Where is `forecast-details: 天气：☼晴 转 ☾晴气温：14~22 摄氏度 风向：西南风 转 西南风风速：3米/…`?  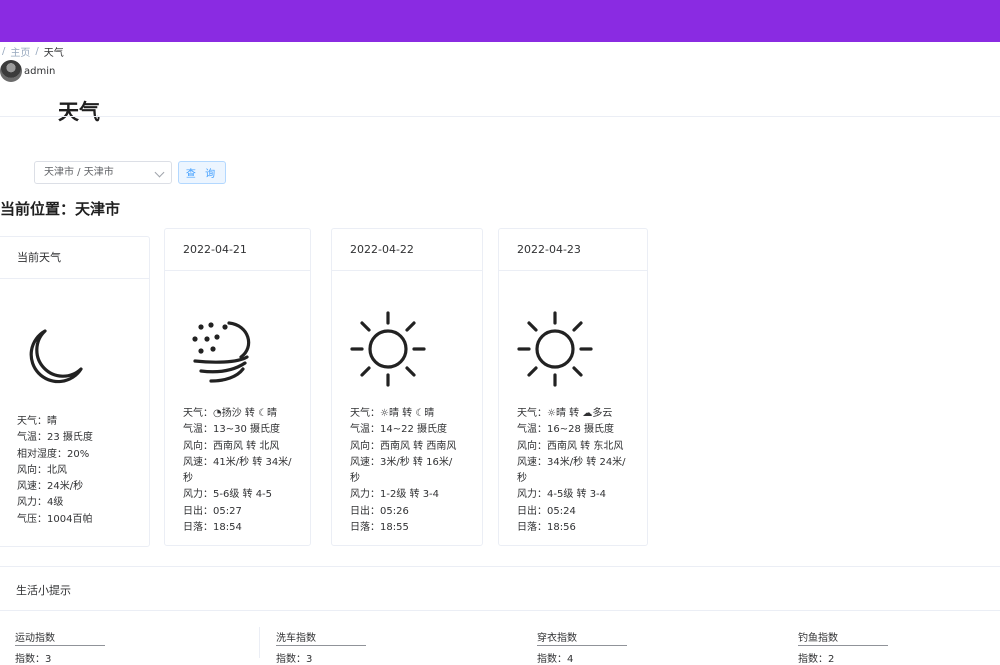
forecast-details: 天气：☼晴 转 ☾晴气温：14~22 摄氏度 风向：西南风 转 西南风风速：3米/… is located at coordinates (403, 471).